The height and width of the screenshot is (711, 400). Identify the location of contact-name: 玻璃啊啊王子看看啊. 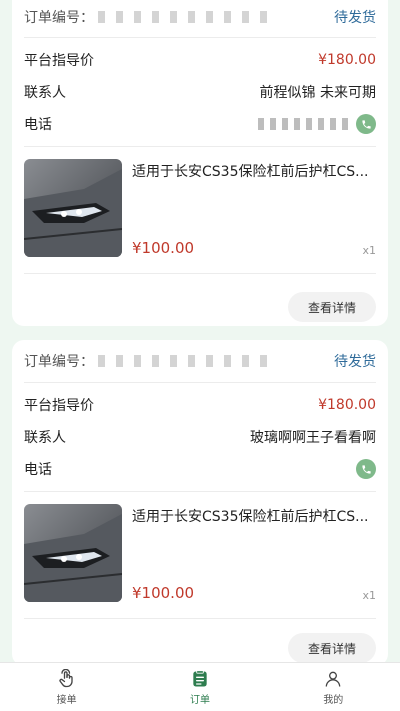
(313, 438).